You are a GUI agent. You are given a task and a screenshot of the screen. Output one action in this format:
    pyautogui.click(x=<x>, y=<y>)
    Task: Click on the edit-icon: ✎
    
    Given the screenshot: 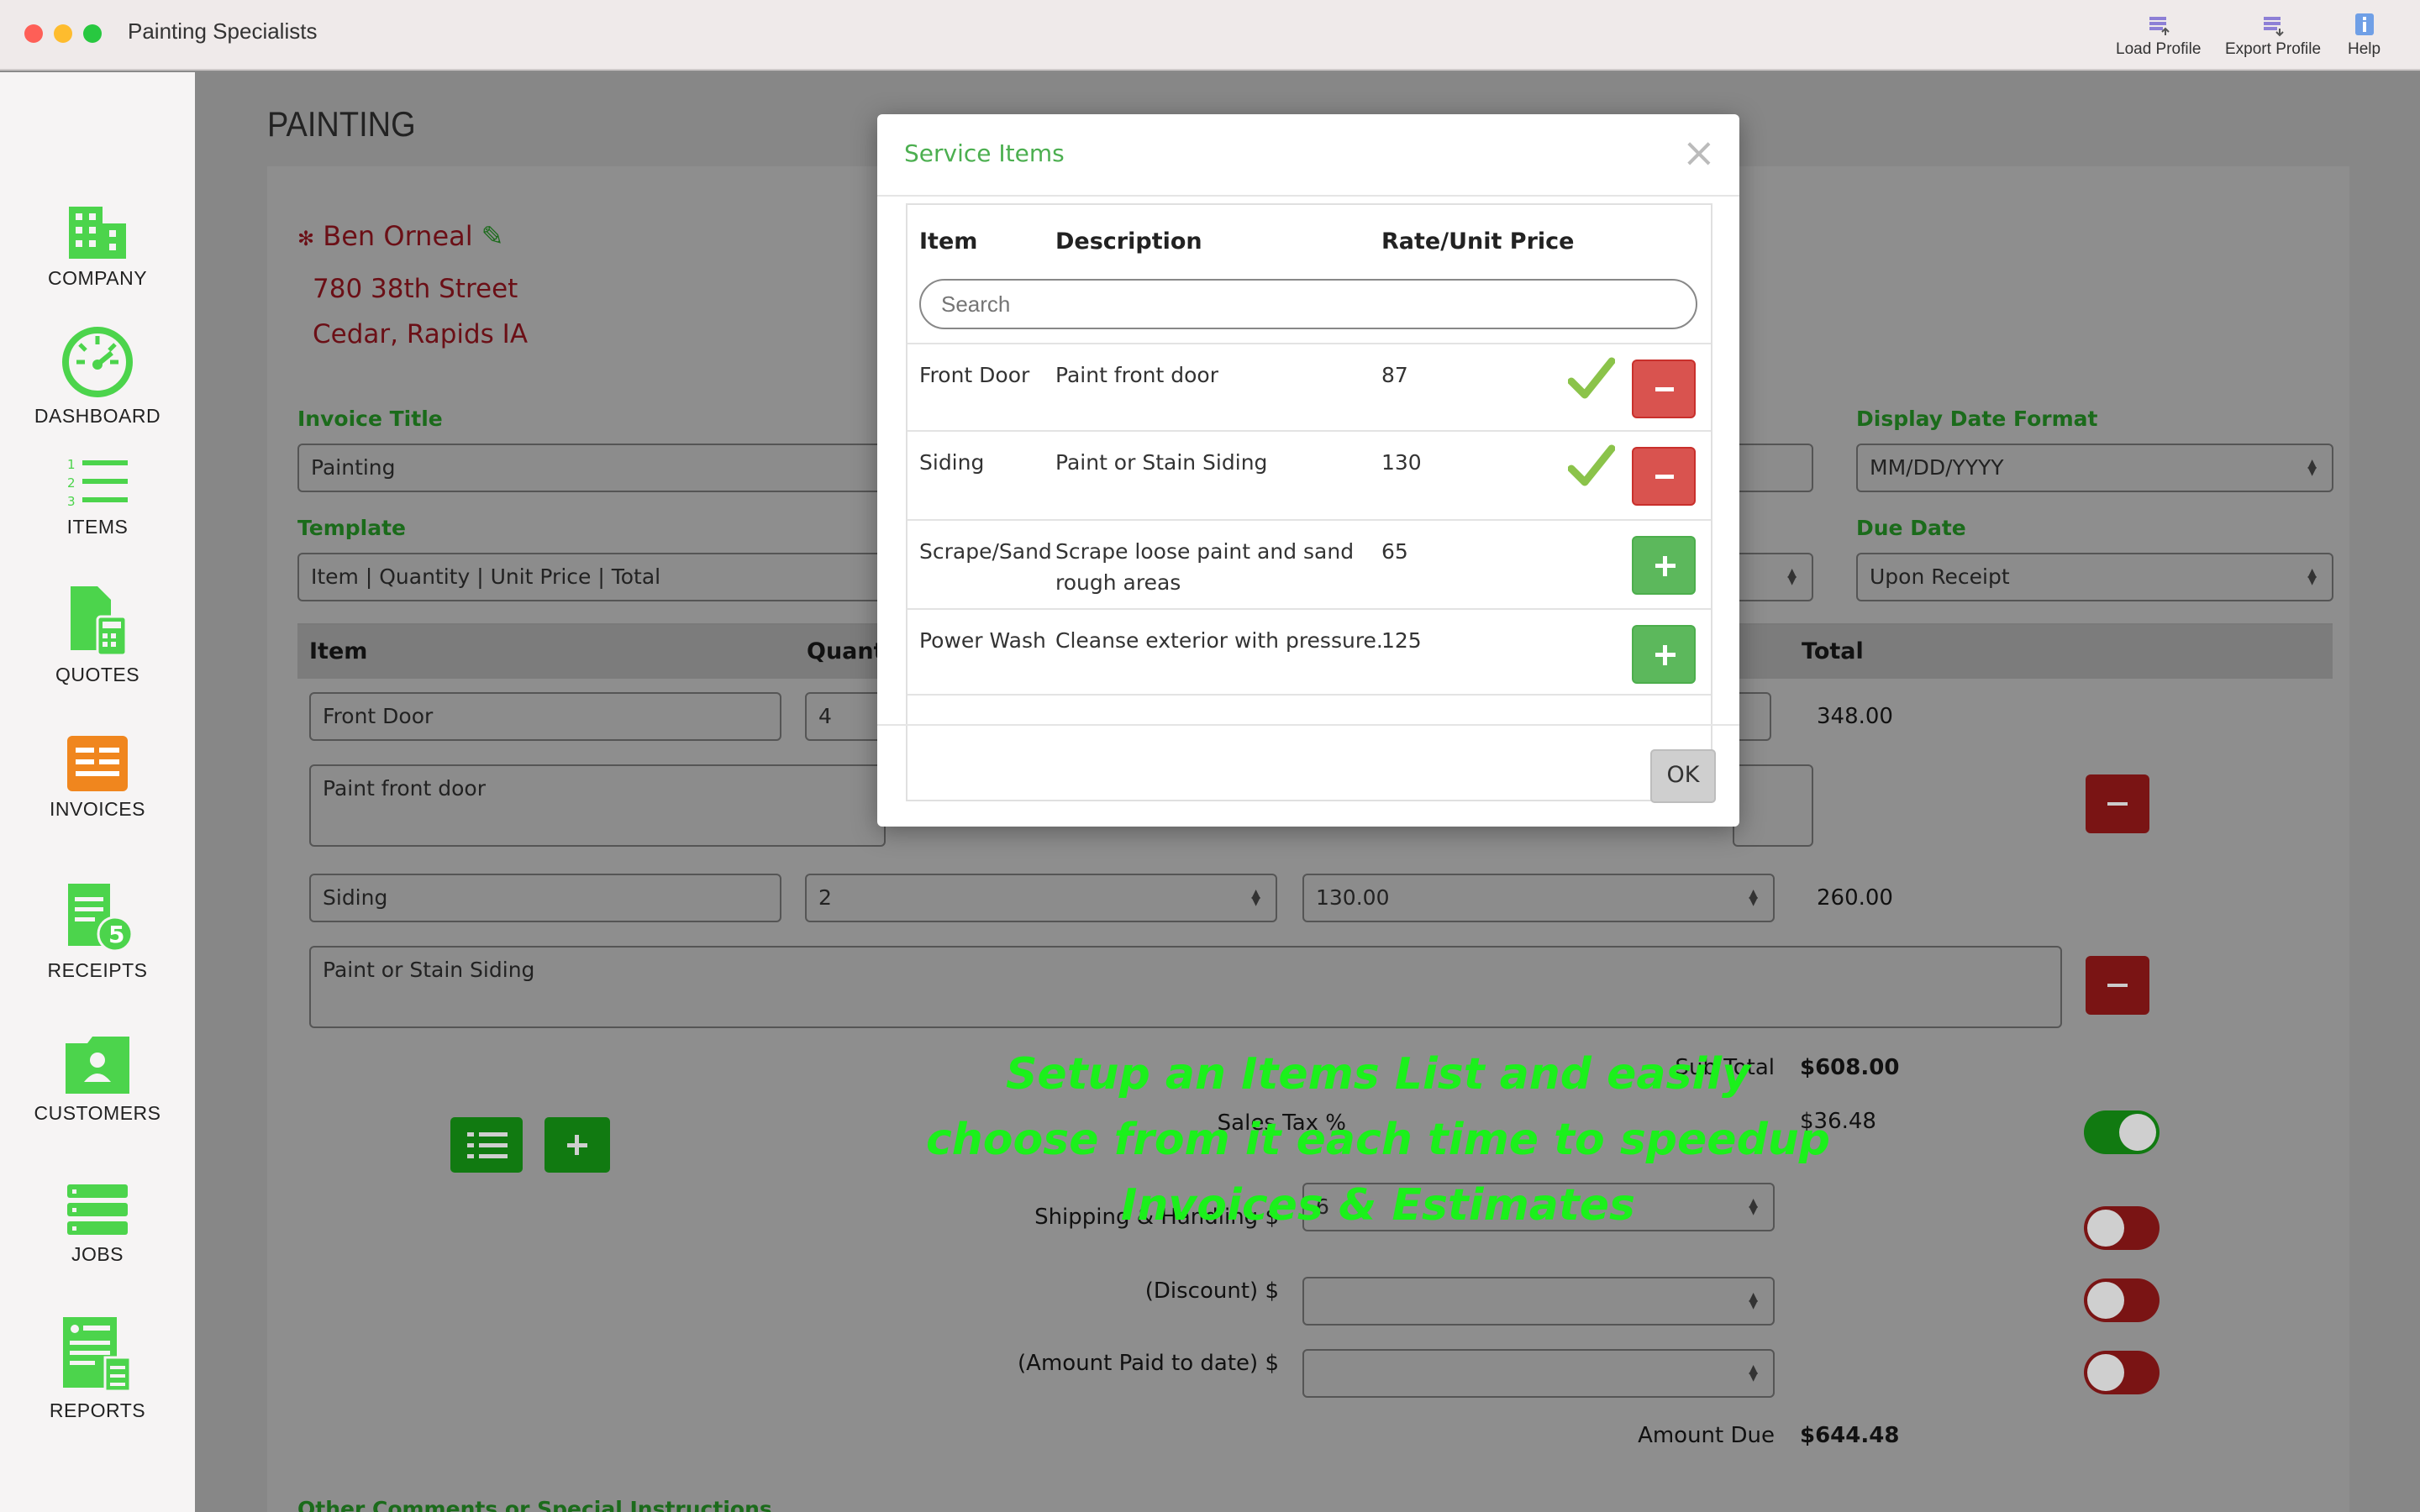 What is the action you would take?
    pyautogui.click(x=493, y=236)
    